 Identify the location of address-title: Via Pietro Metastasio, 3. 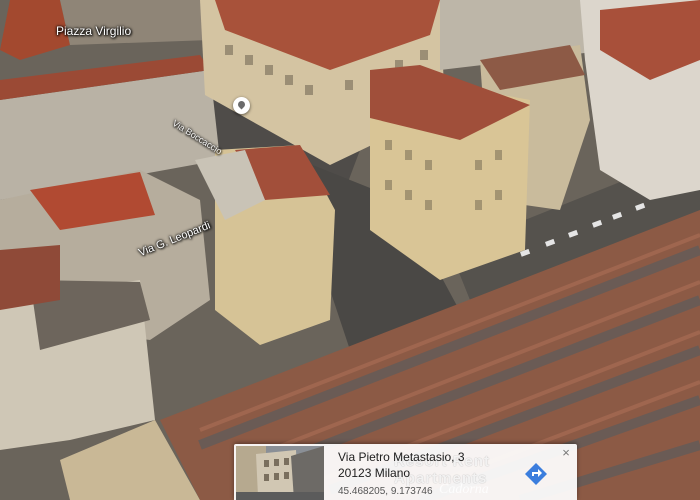
(401, 457).